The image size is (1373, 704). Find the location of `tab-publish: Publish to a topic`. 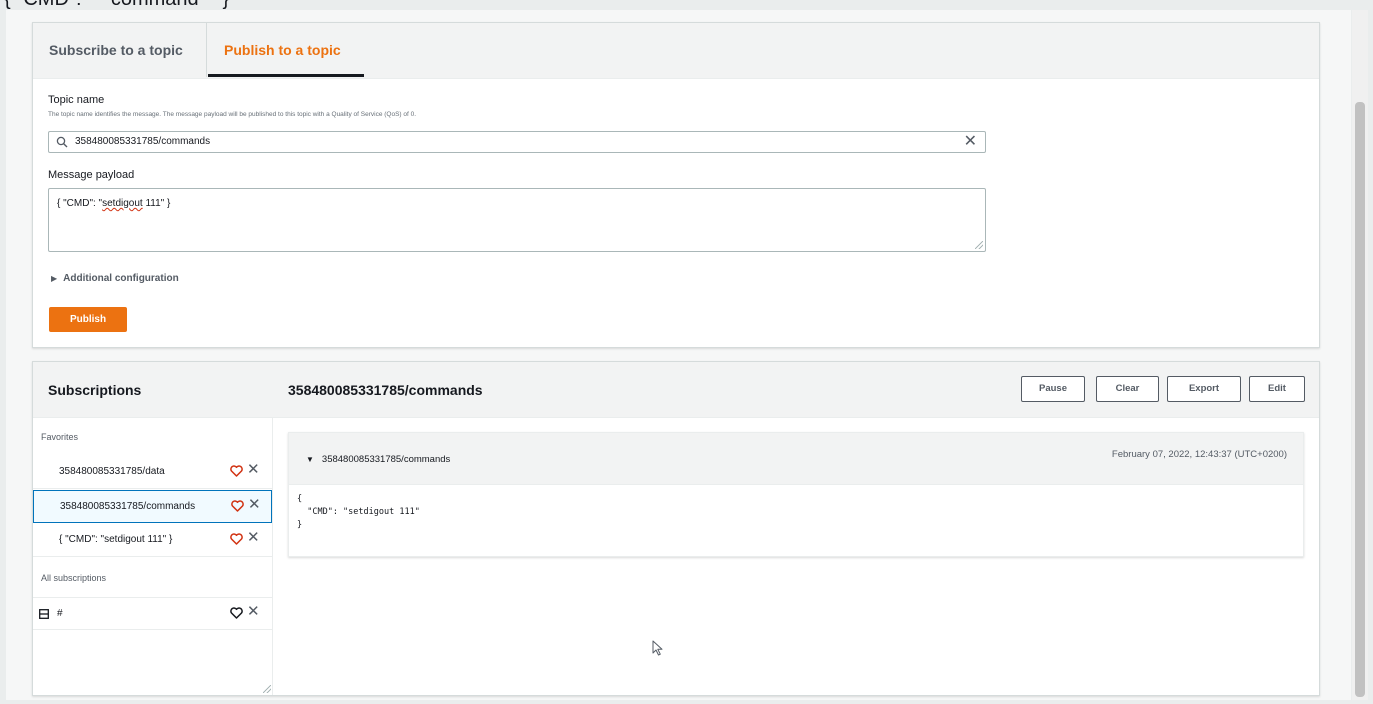

tab-publish: Publish to a topic is located at coordinates (286, 50).